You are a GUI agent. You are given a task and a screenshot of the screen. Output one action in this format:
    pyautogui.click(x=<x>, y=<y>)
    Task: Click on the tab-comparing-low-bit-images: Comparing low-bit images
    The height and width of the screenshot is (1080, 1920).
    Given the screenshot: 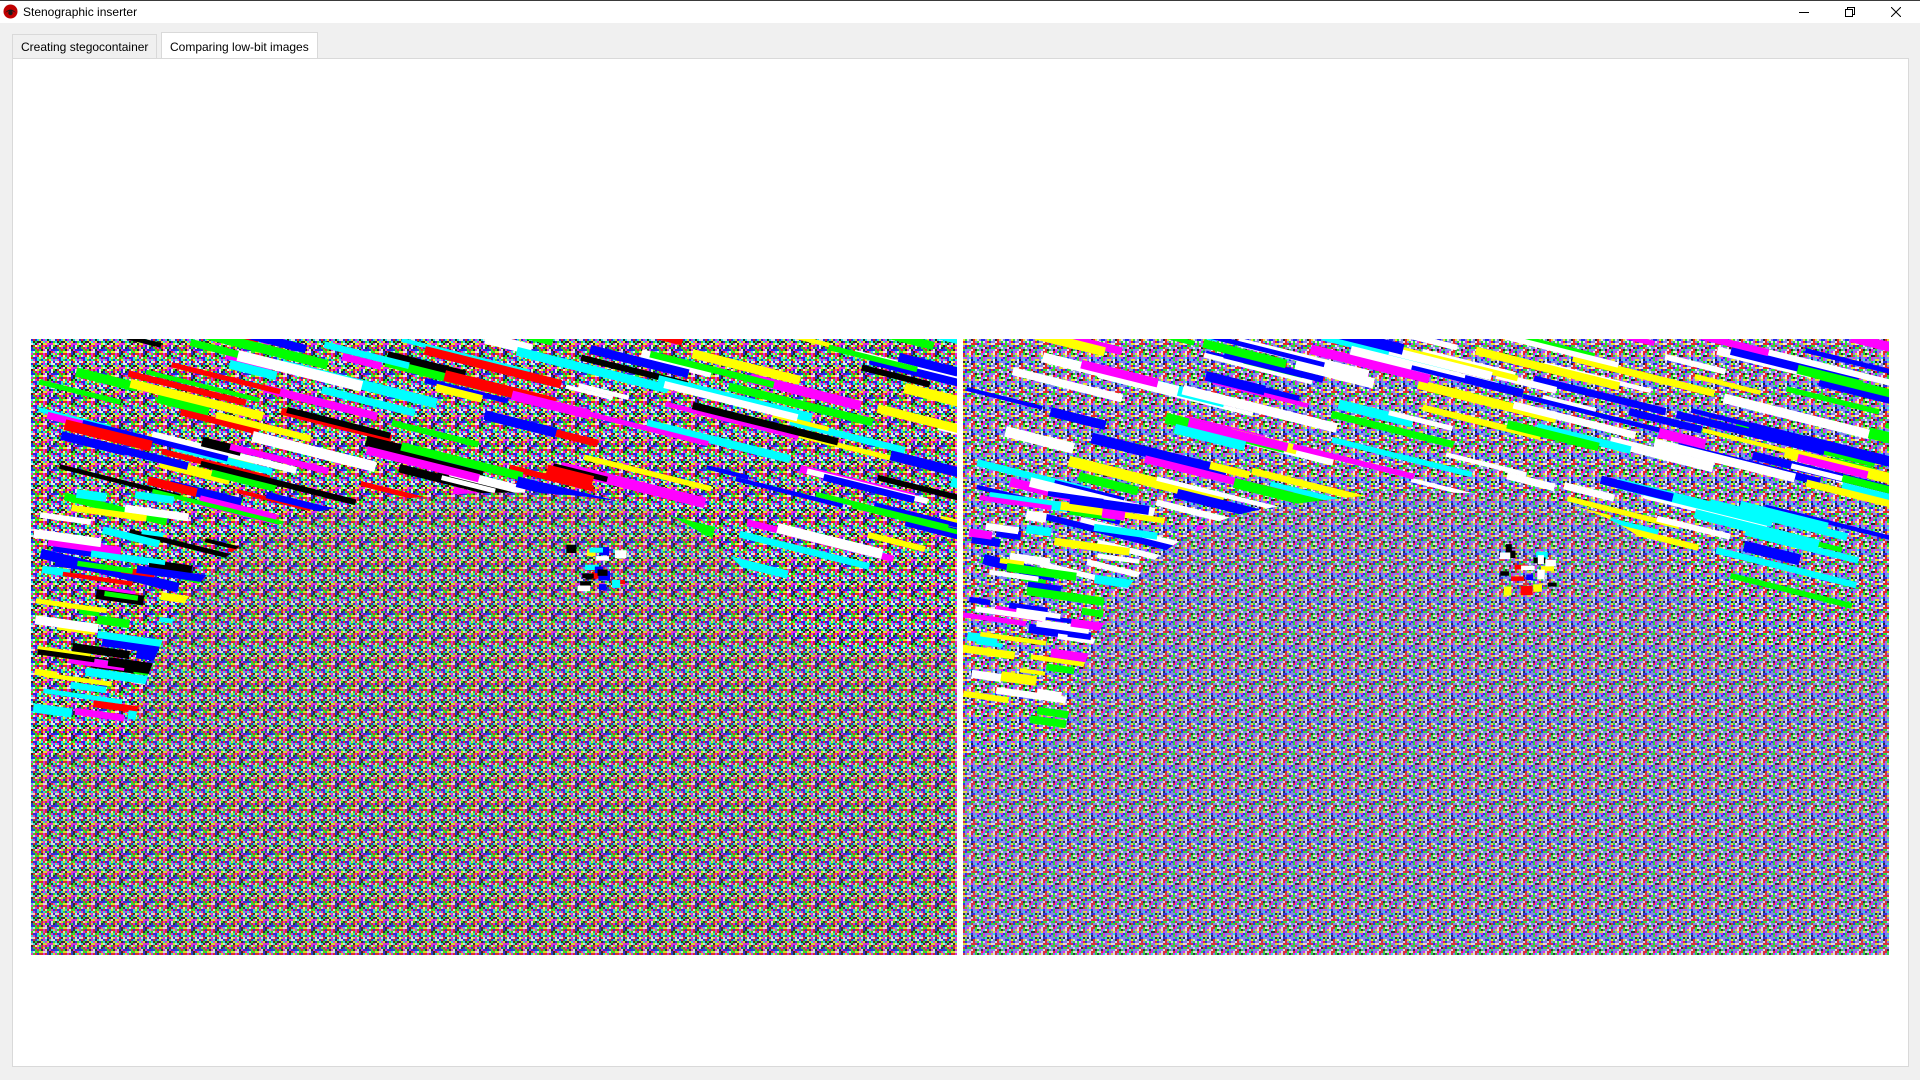 What is the action you would take?
    pyautogui.click(x=239, y=46)
    